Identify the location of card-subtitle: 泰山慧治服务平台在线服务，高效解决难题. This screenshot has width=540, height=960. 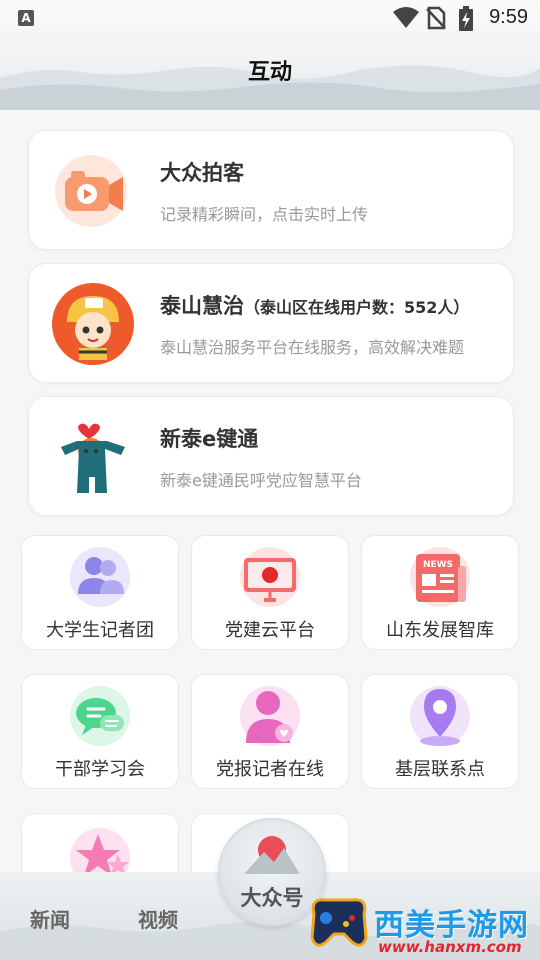
(312, 347).